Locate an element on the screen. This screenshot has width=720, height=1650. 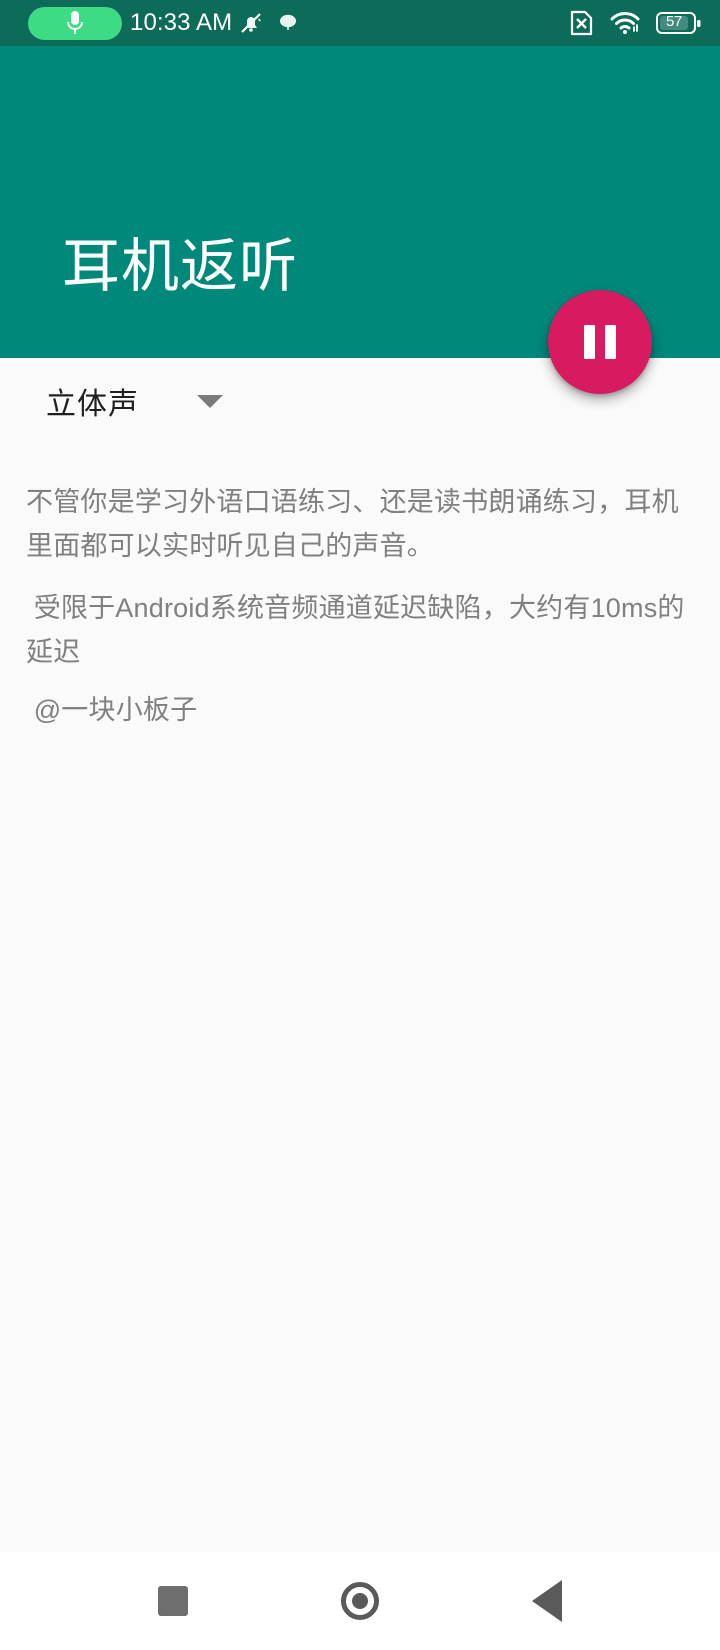
pause-fab-button is located at coordinates (600, 342).